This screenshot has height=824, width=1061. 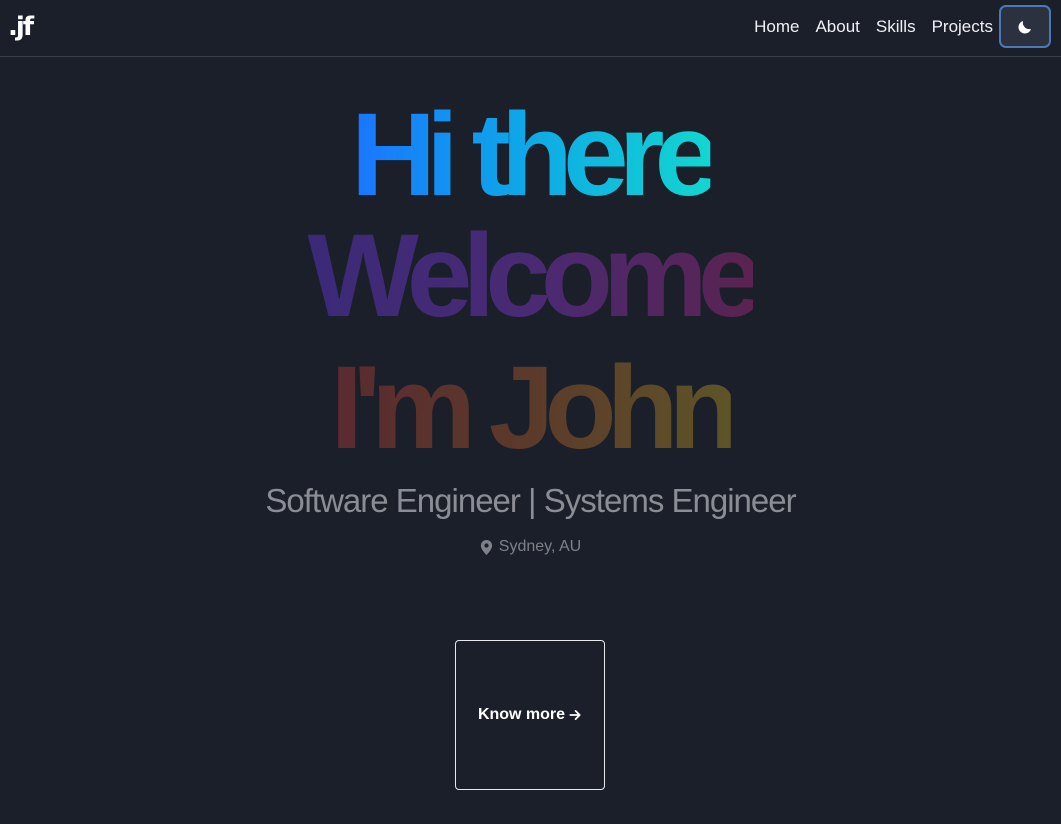 What do you see at coordinates (530, 28) in the screenshot?
I see `top-navbar: .jf Home About Skills Projects` at bounding box center [530, 28].